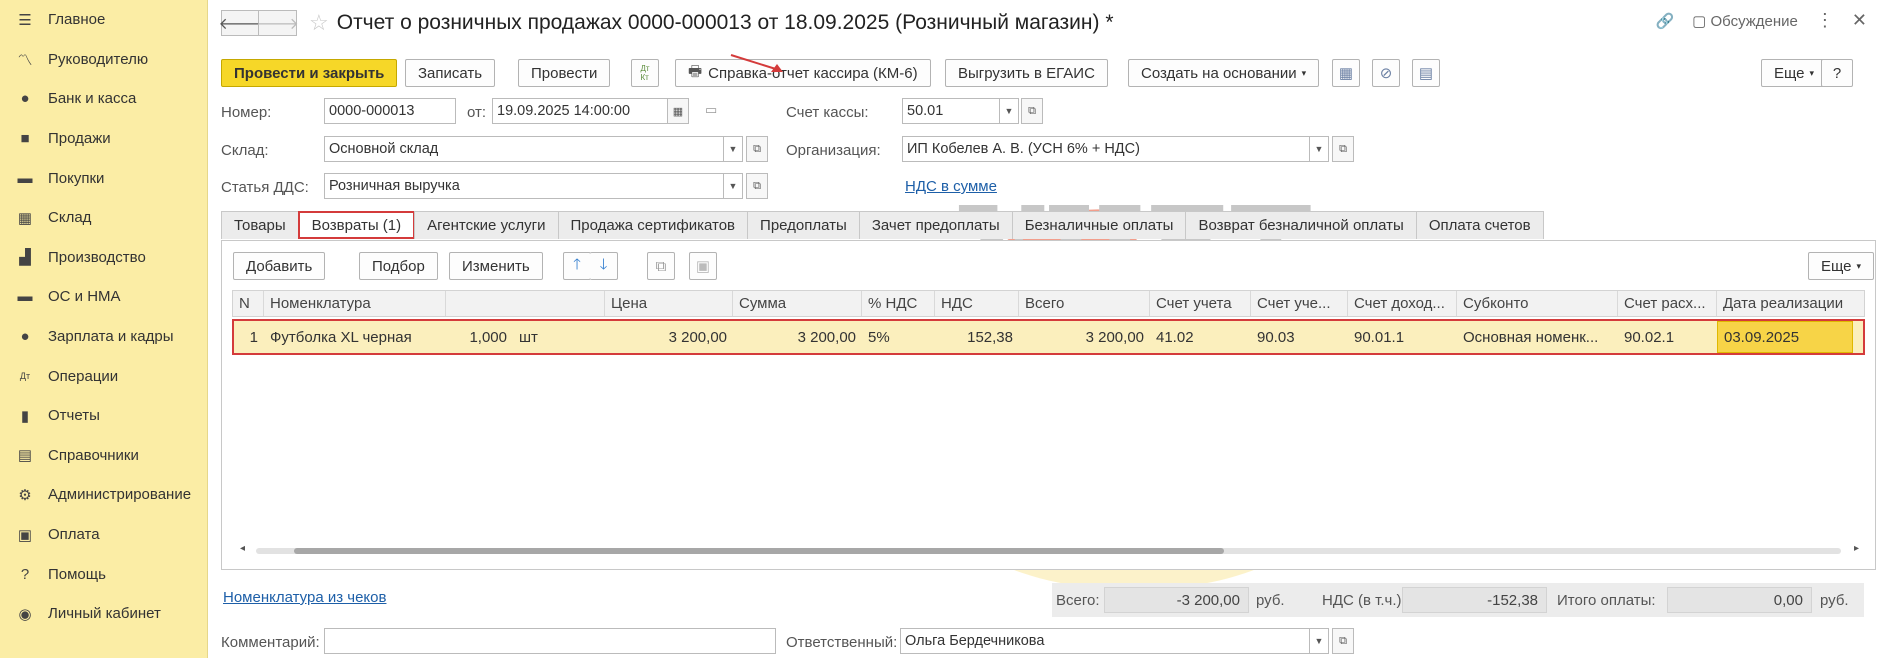 This screenshot has width=1887, height=658. Describe the element at coordinates (248, 303) in the screenshot. I see `column-header: N` at that location.